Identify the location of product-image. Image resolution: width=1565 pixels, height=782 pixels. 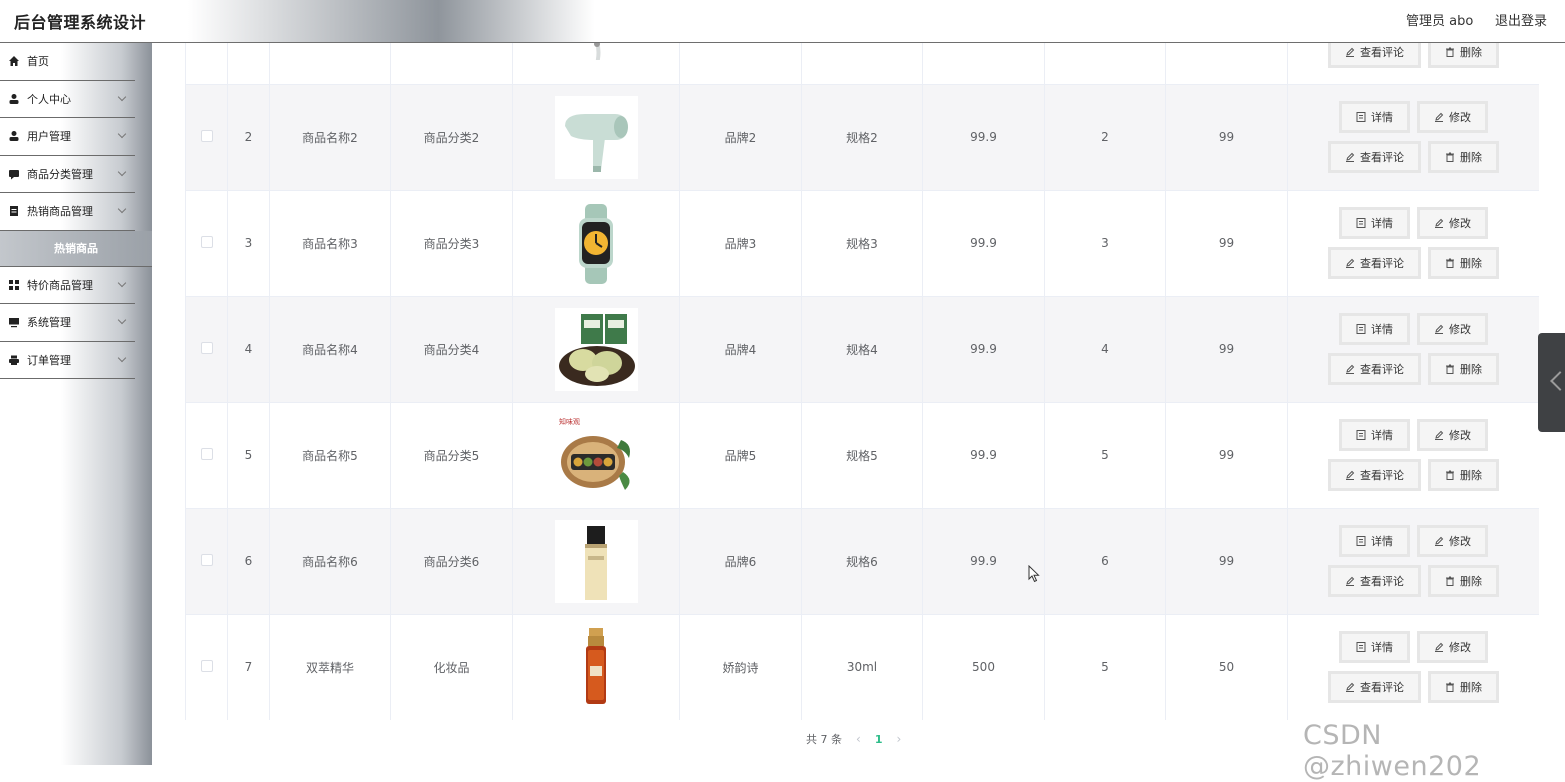
(596, 667).